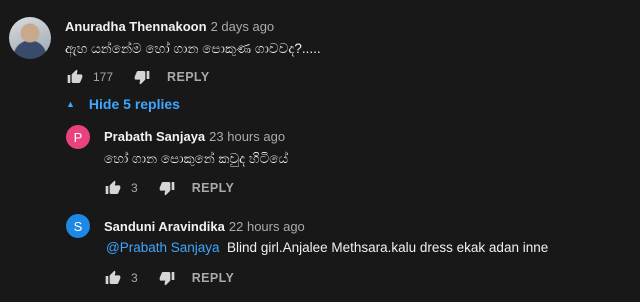 This screenshot has height=302, width=640. I want to click on reply-avatar: S, so click(78, 226).